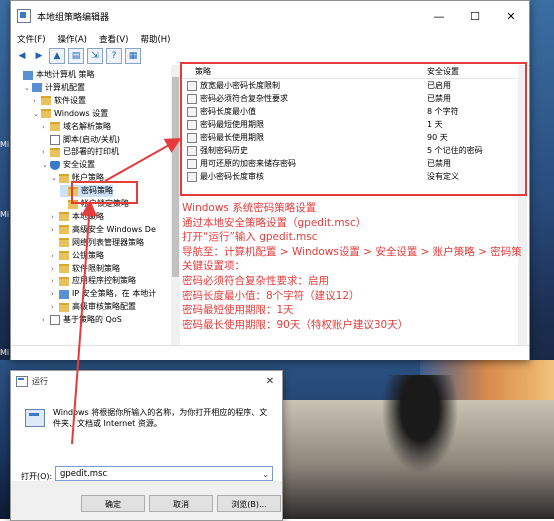  I want to click on tree-item: › 软件限制策略, so click(85, 269).